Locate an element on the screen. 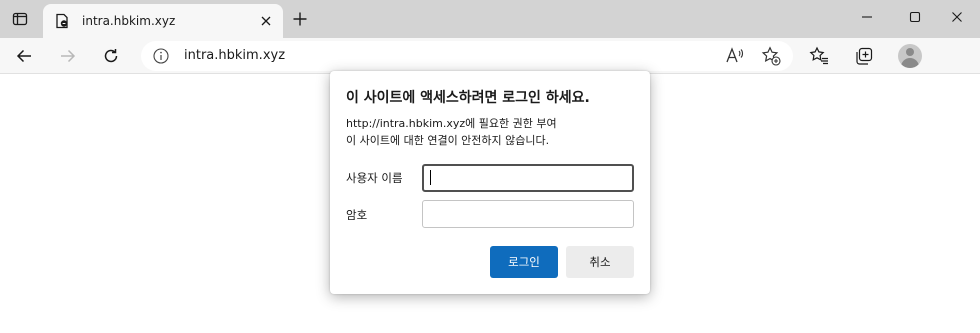  username-label: 사용자 이름 is located at coordinates (374, 178).